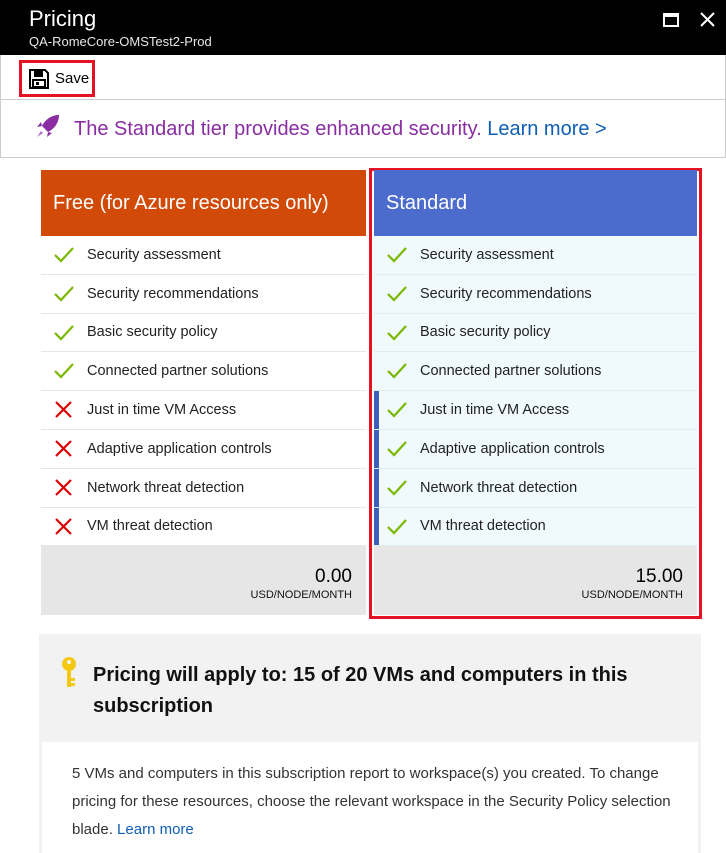 Image resolution: width=726 pixels, height=853 pixels. Describe the element at coordinates (301, 595) in the screenshot. I see `tier-free-unit: USD/NODE/MONTH` at that location.